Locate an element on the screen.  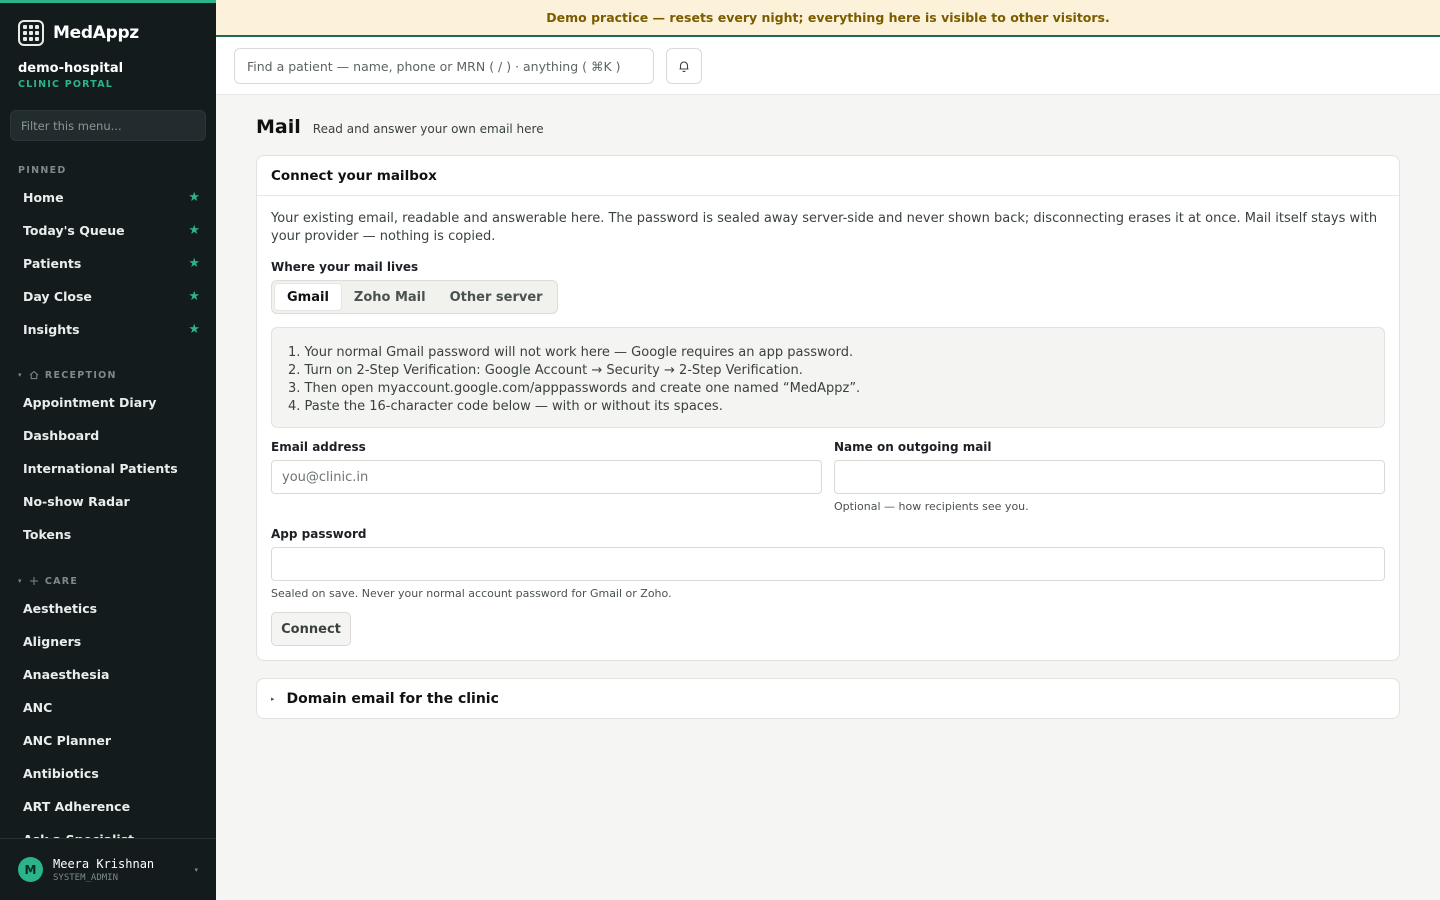
app-name: MedAppz is located at coordinates (96, 32).